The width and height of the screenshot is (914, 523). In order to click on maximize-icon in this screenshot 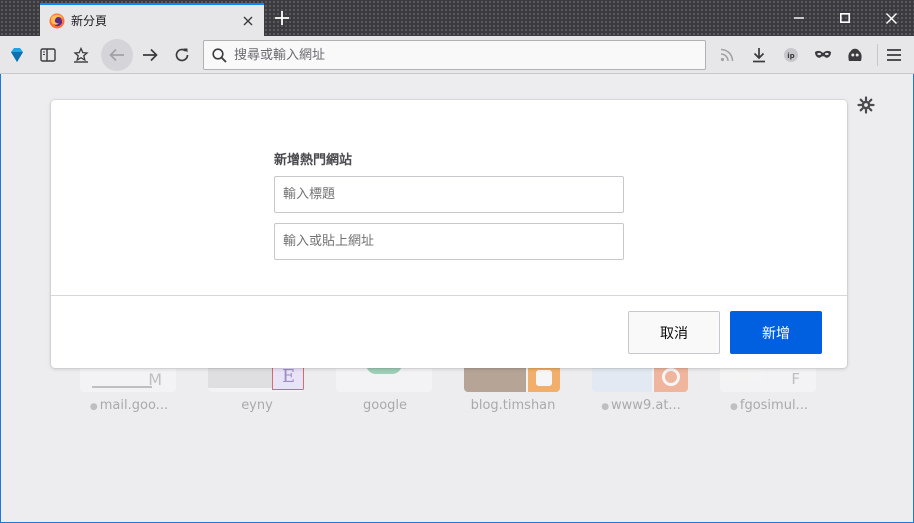, I will do `click(845, 18)`.